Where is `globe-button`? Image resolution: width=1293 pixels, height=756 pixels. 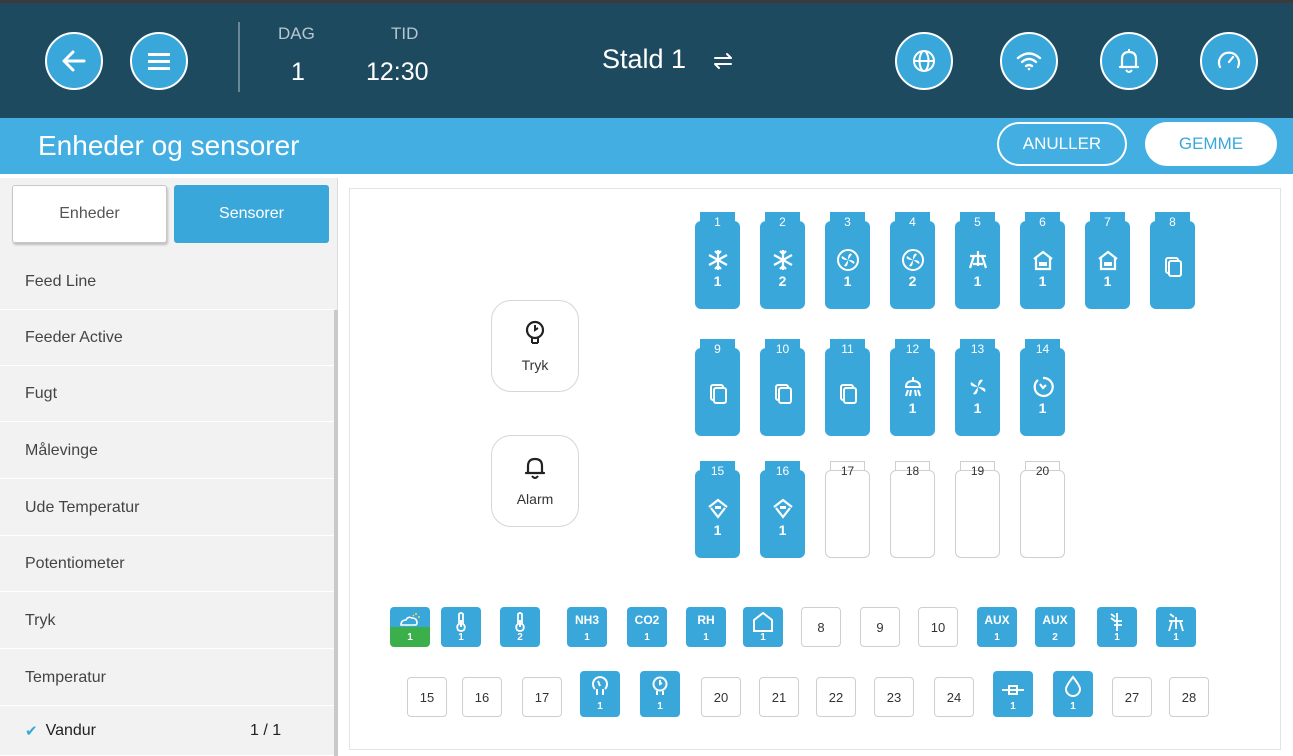 globe-button is located at coordinates (924, 61).